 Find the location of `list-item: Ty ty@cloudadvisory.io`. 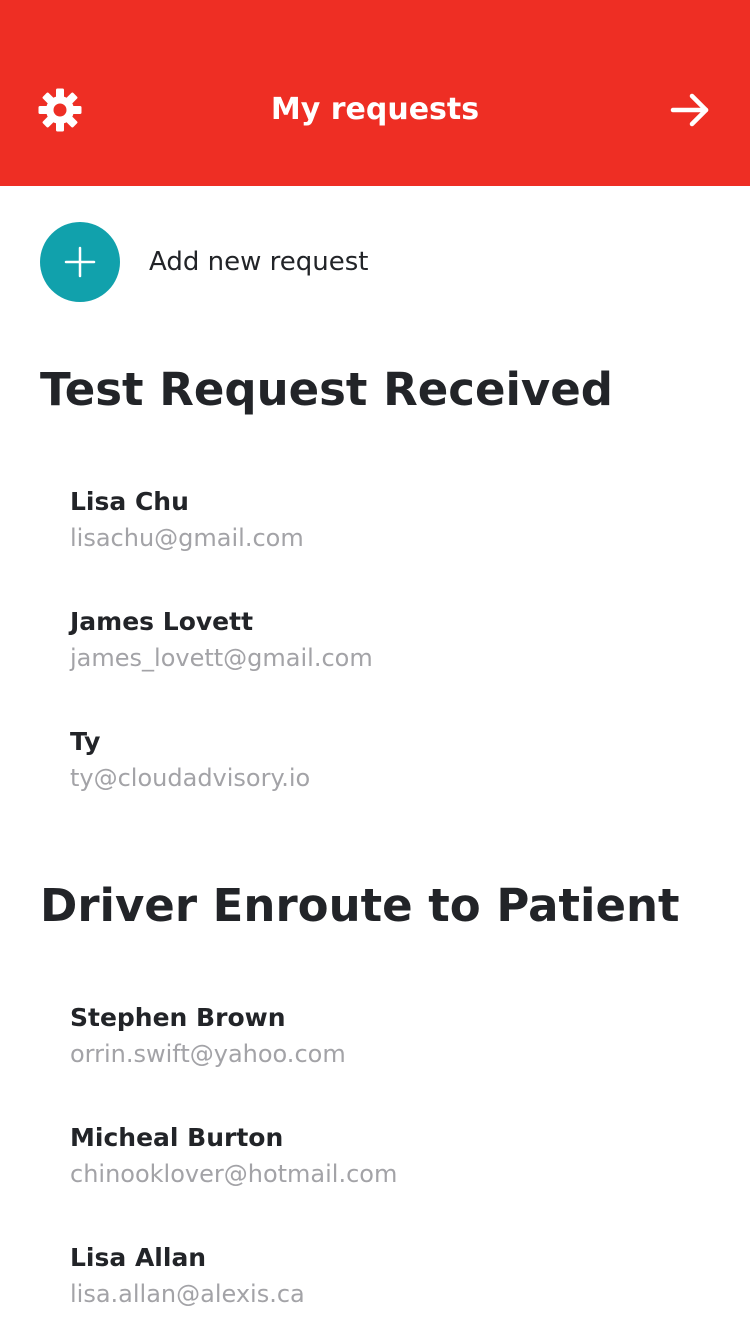

list-item: Ty ty@cloudadvisory.io is located at coordinates (390, 769).